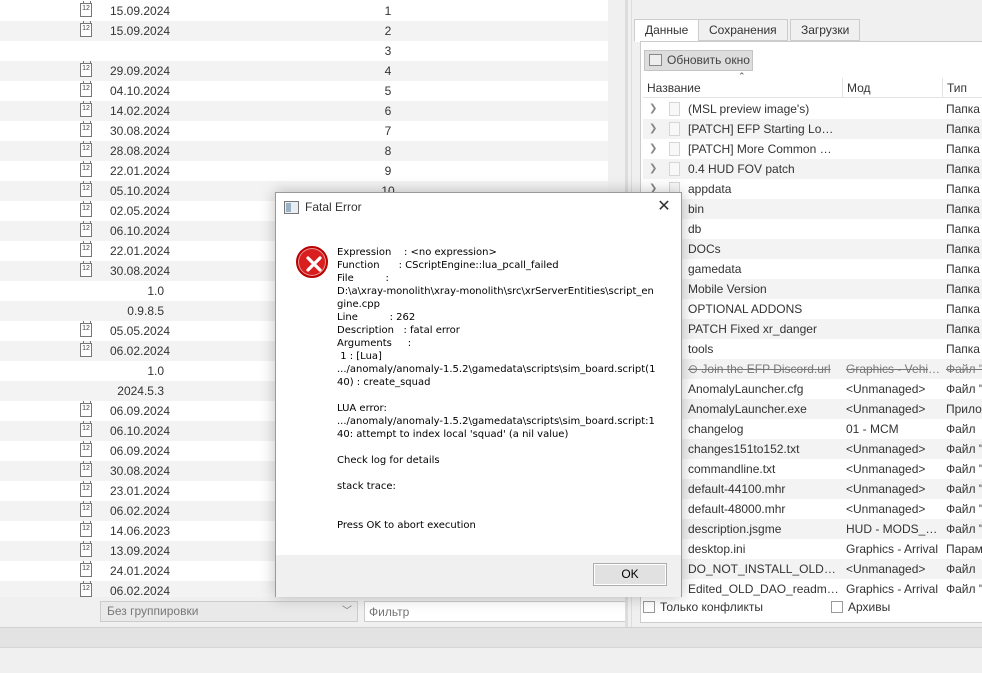 The height and width of the screenshot is (673, 982). What do you see at coordinates (886, 469) in the screenshot?
I see `entry-mod: <Unmanaged>` at bounding box center [886, 469].